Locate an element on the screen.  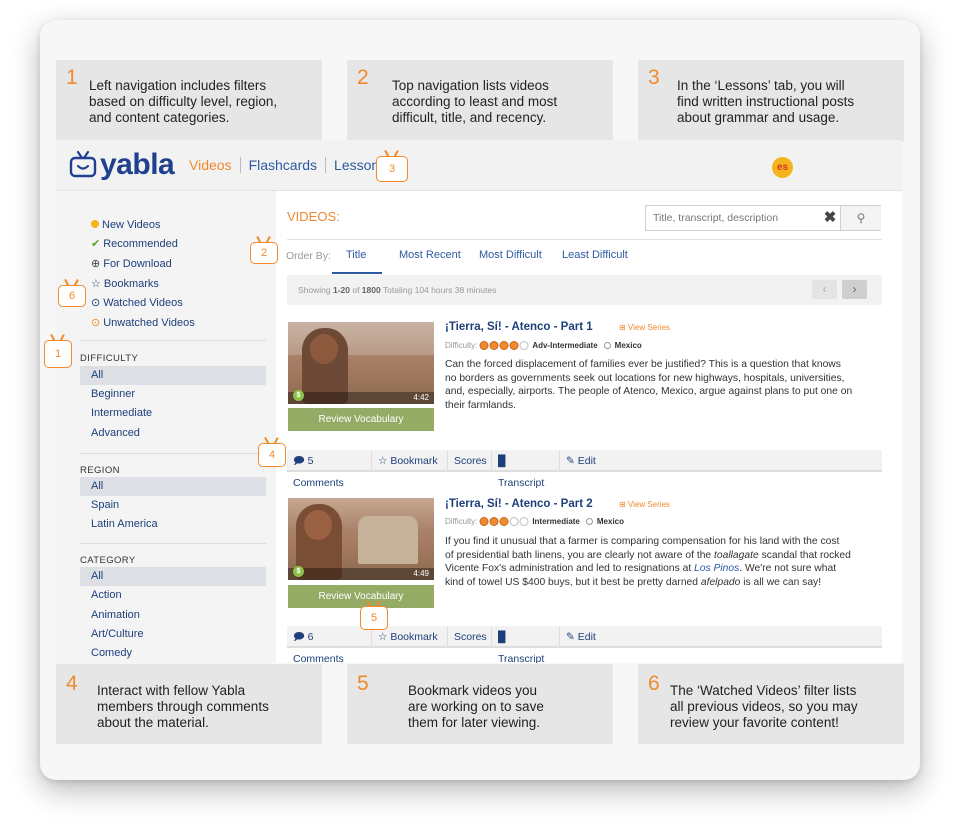
filter-unwatched-videos: ⊙ Unwatched Videos is located at coordinates (143, 323).